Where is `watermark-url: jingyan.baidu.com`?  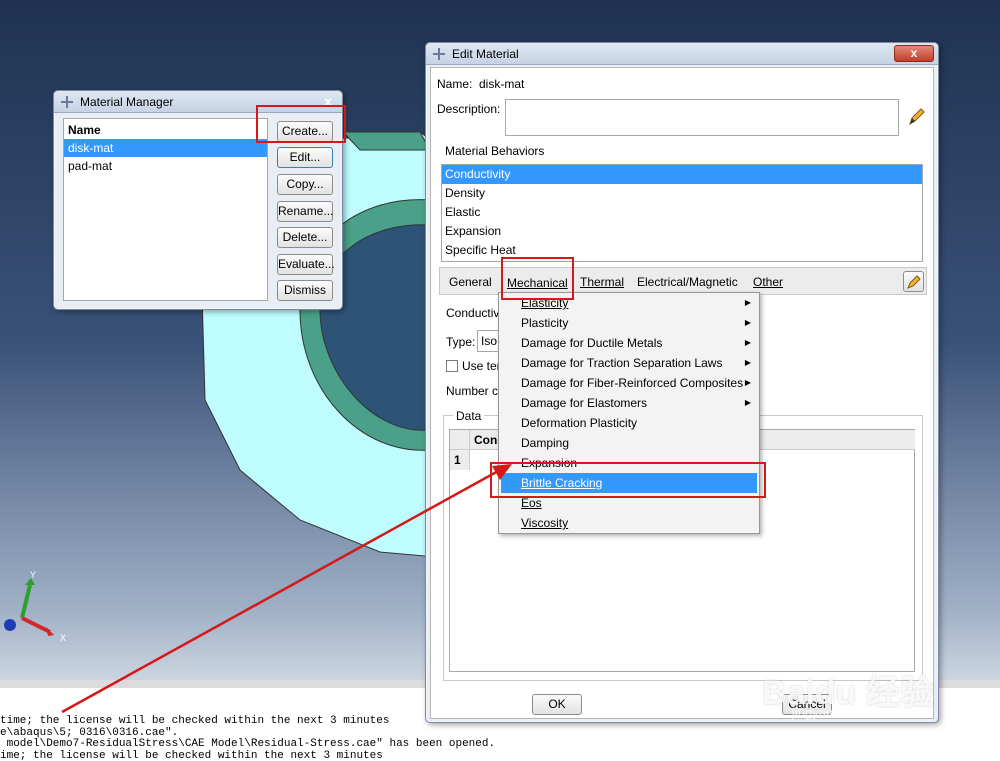 watermark-url: jingyan.baidu.com is located at coordinates (844, 712).